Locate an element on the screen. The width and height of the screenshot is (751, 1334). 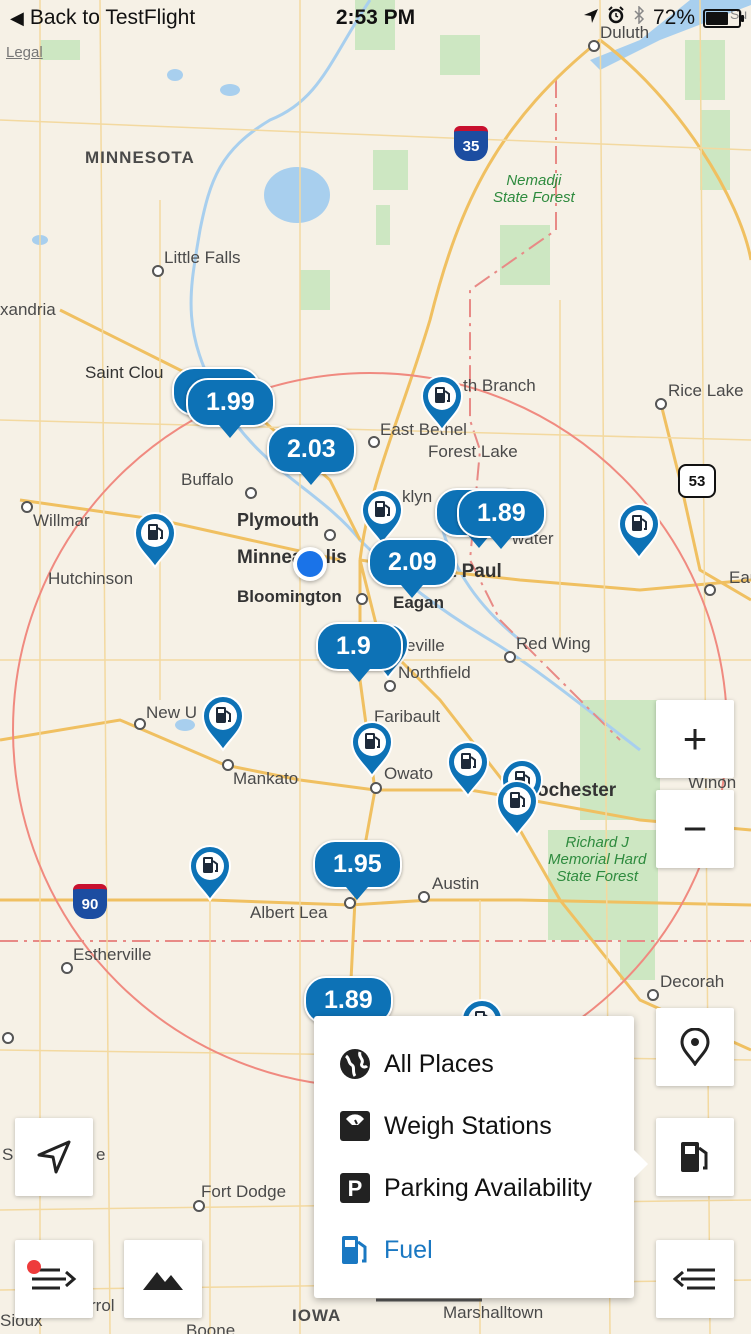
navigation-arrow-icon is located at coordinates (54, 1157).